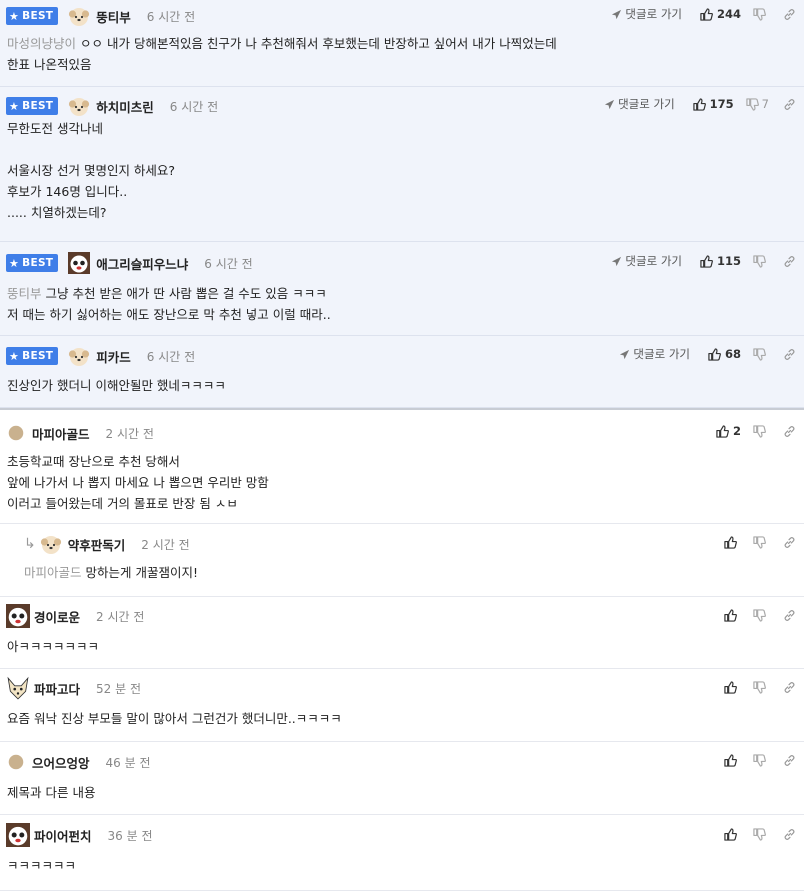 Image resolution: width=804 pixels, height=891 pixels. Describe the element at coordinates (116, 385) in the screenshot. I see `comment-body: 진상인가 했더니 이해안될만 했네ㅋㅋㅋㅋ` at that location.